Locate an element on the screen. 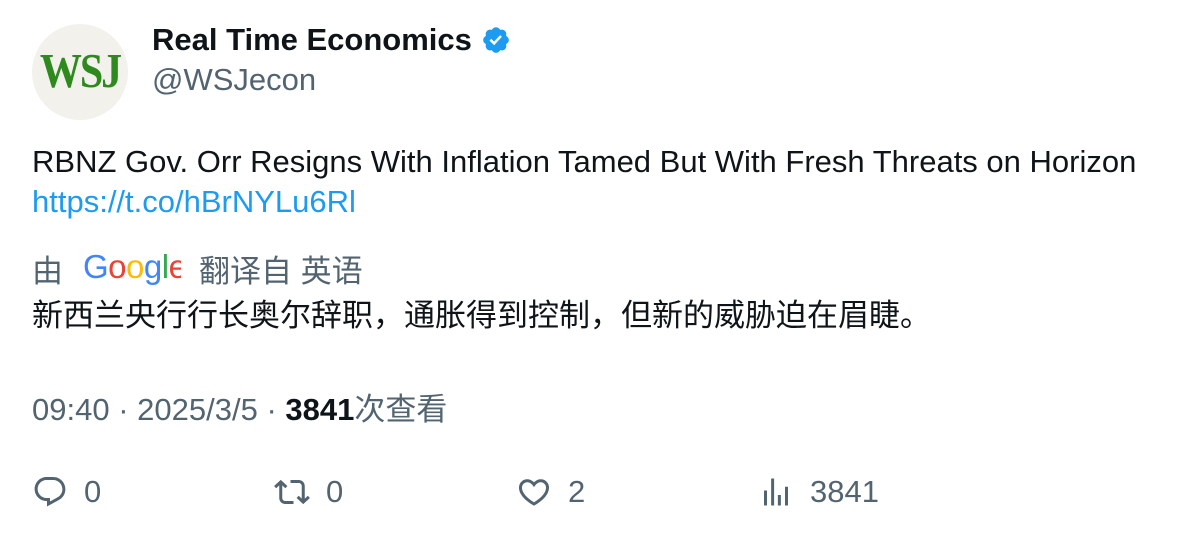 The image size is (1196, 538). translated-text: 新西兰央行行长奥尔辞职，通胀得到控制，但新的威胁迫在眉睫。 is located at coordinates (481, 315).